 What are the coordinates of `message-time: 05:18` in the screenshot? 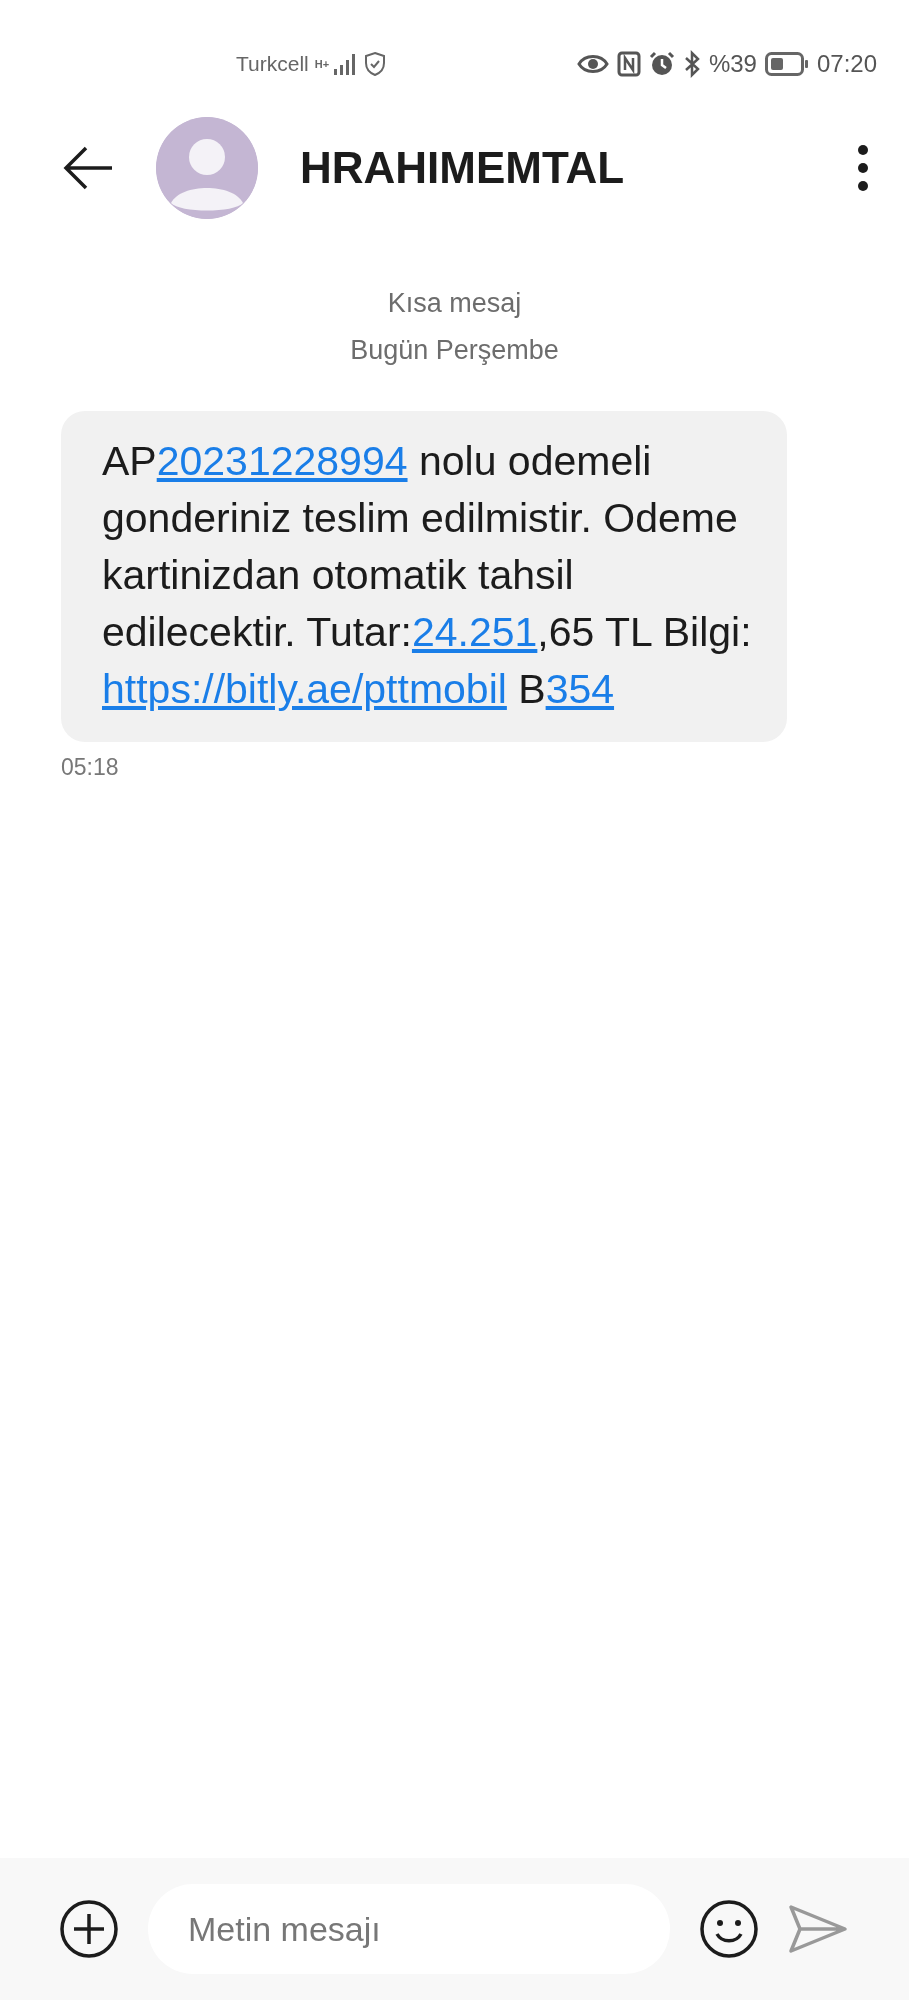 It's located at (90, 767).